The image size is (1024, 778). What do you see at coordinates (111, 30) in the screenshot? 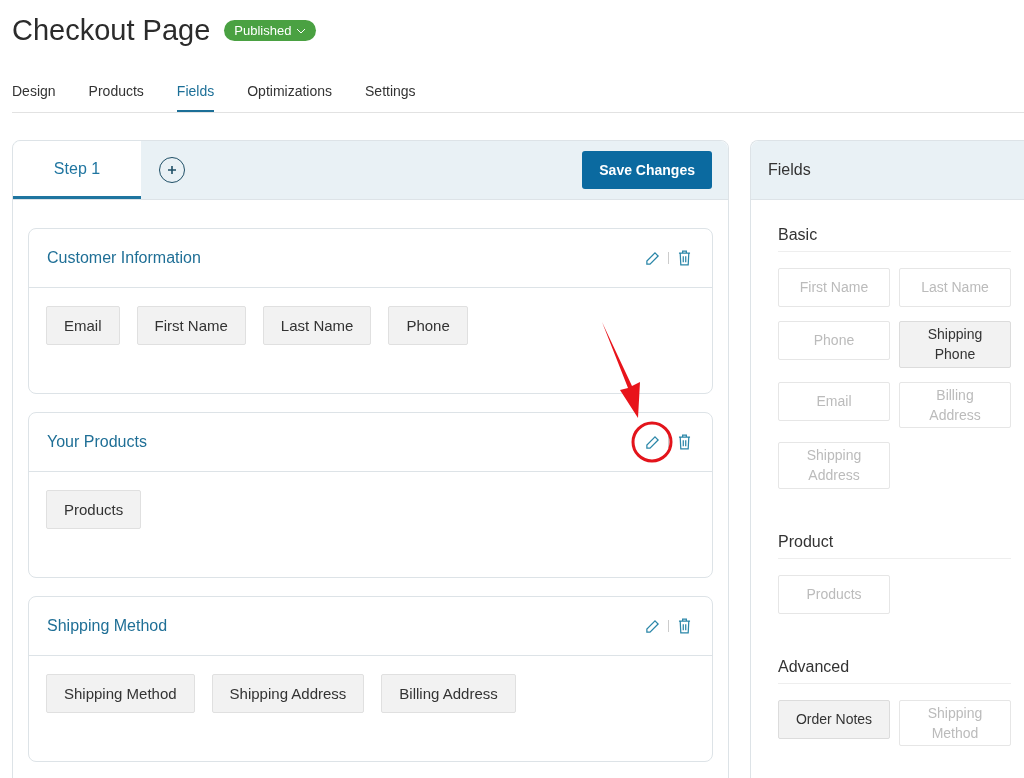
I see `page-title: Checkout Page` at bounding box center [111, 30].